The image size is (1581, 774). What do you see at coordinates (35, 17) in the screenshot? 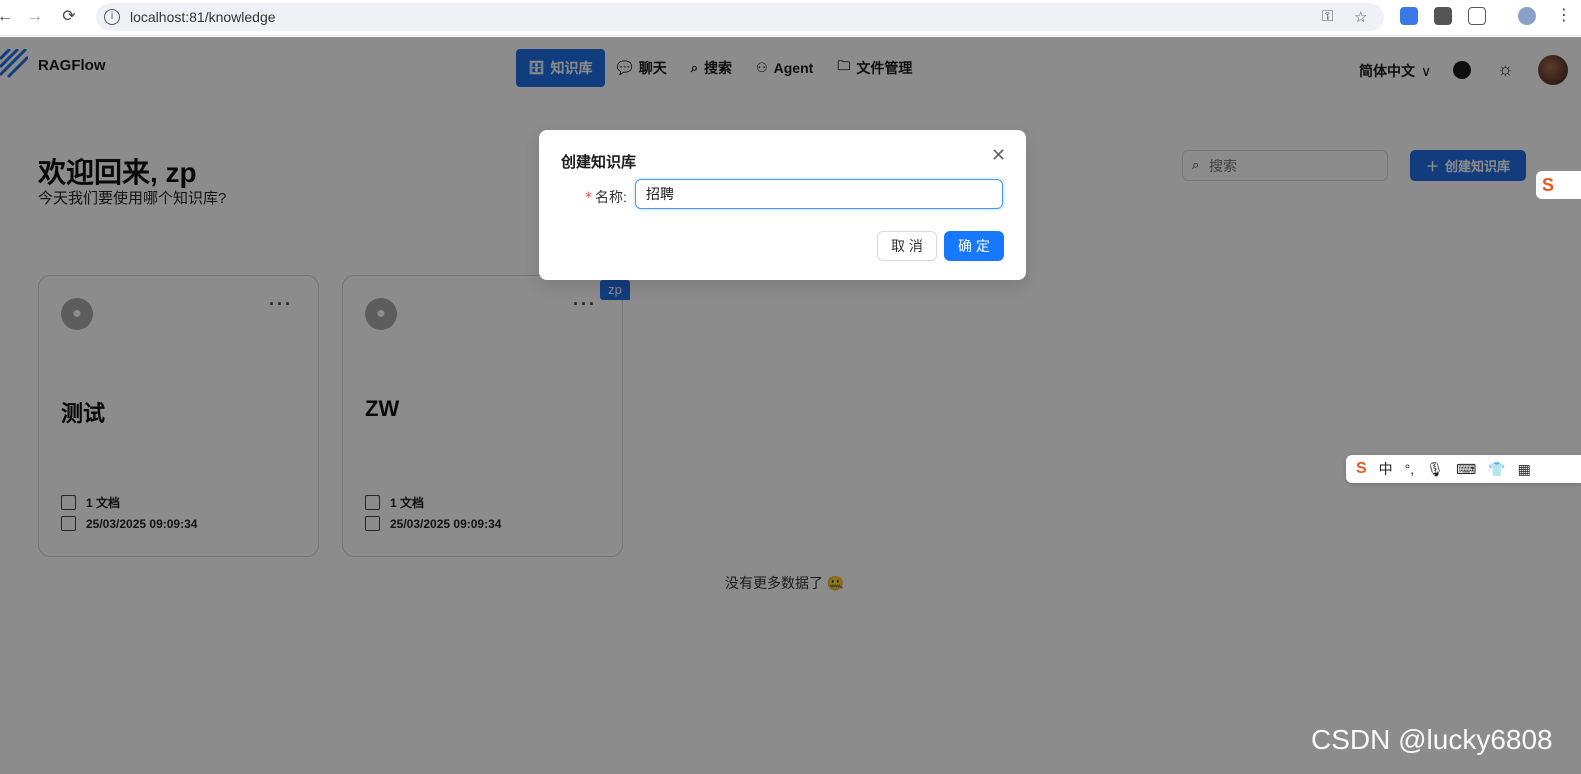
I see `forward-arrow-icon: →` at bounding box center [35, 17].